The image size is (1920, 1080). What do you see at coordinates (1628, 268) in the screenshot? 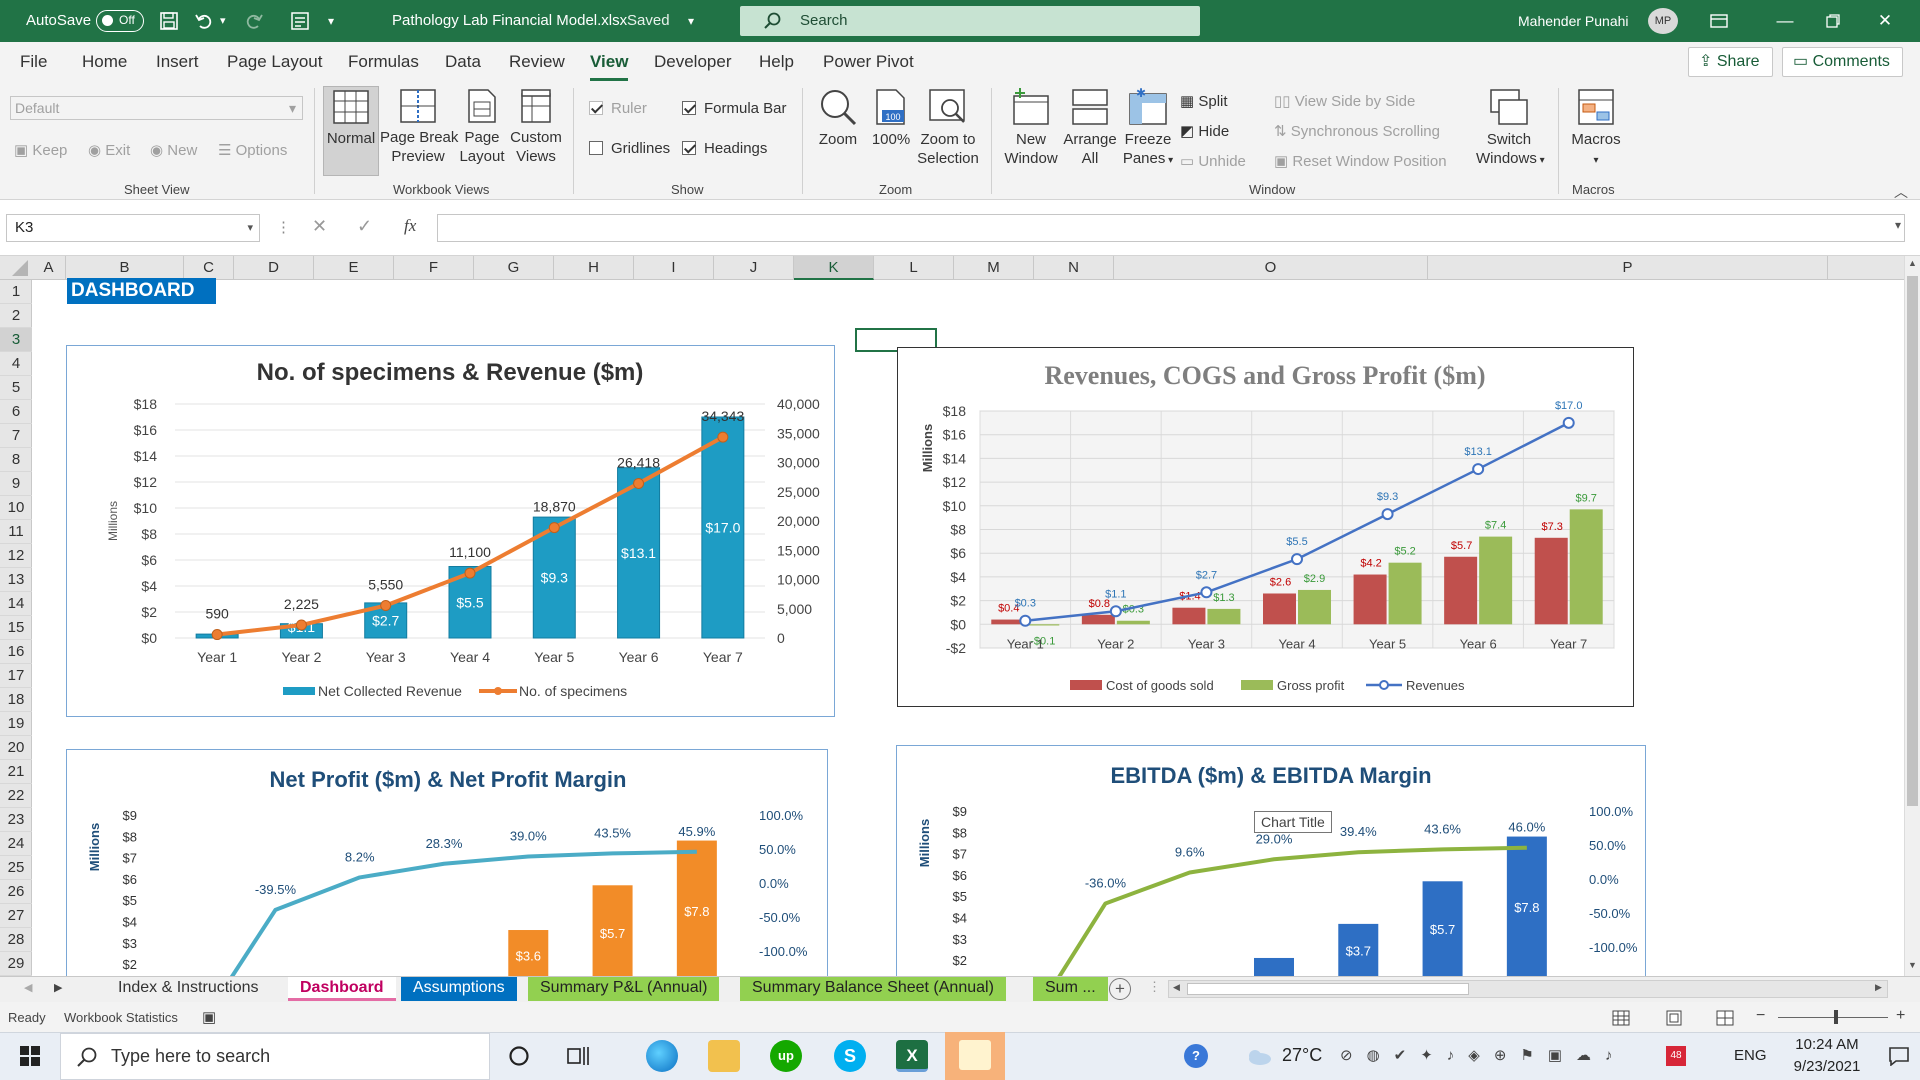
I see `column-header-p: P` at bounding box center [1628, 268].